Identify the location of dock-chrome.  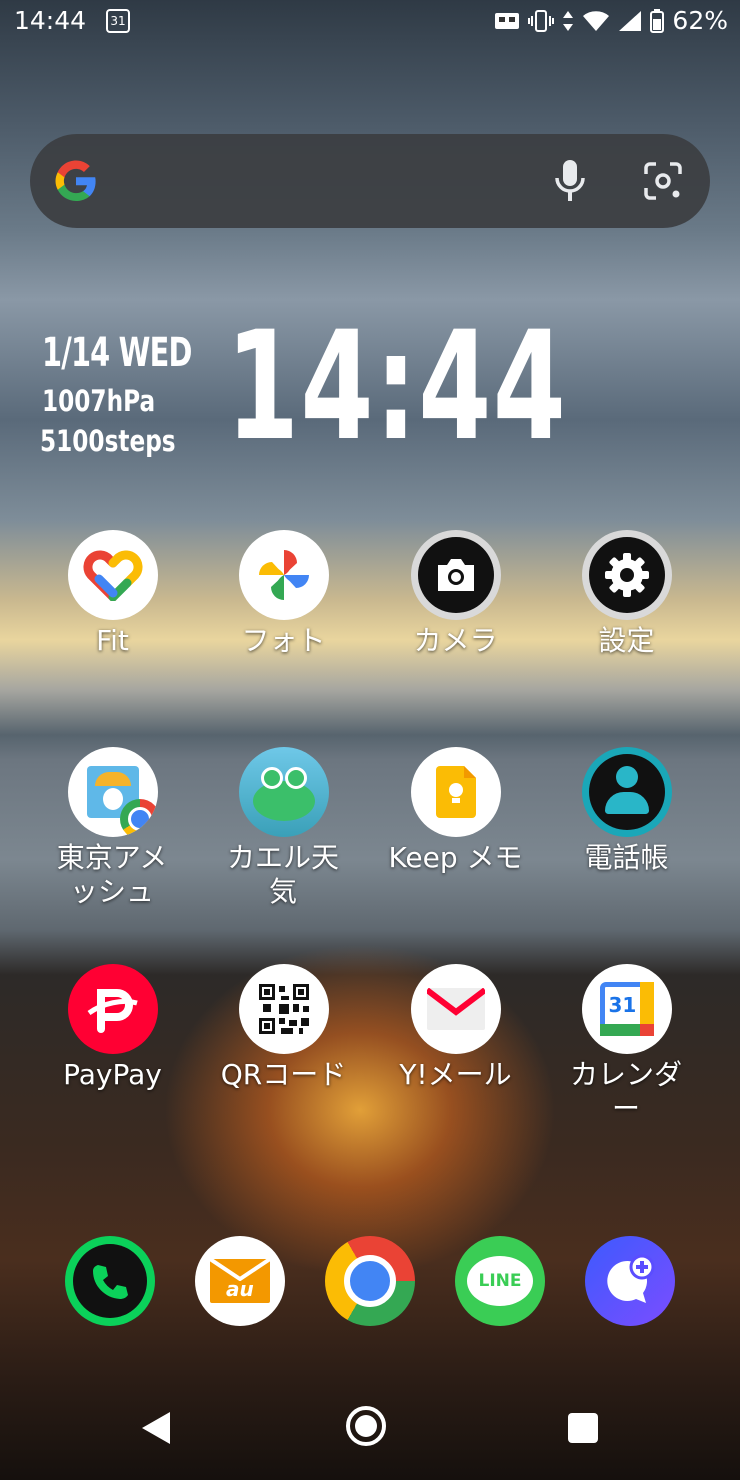
(370, 1281).